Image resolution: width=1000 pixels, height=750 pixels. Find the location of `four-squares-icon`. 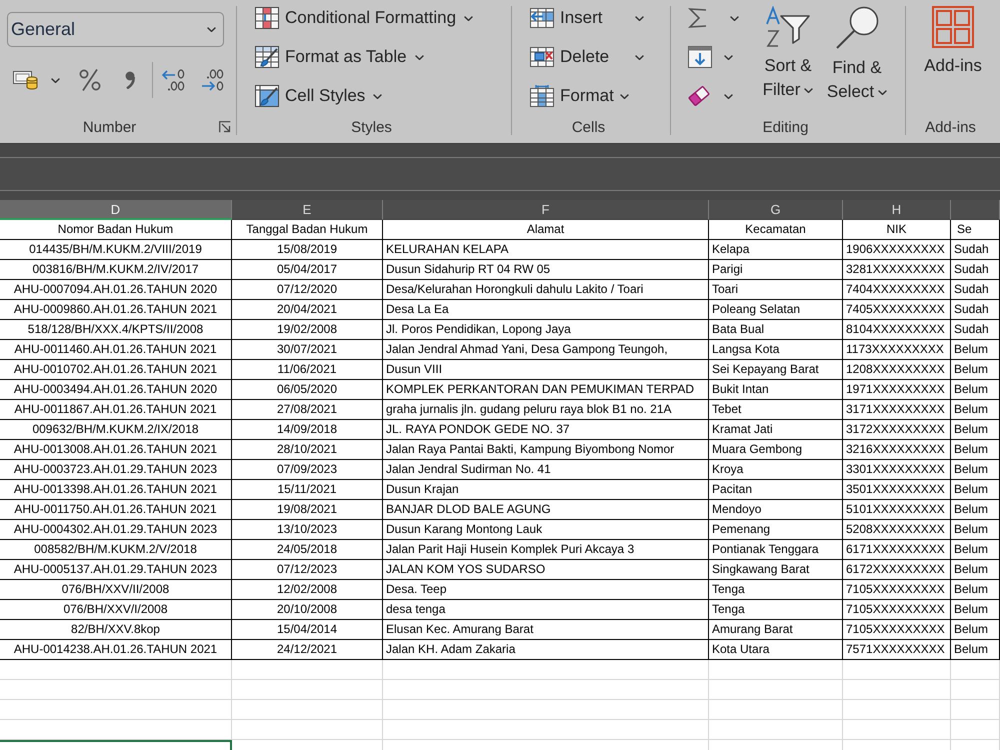

four-squares-icon is located at coordinates (953, 27).